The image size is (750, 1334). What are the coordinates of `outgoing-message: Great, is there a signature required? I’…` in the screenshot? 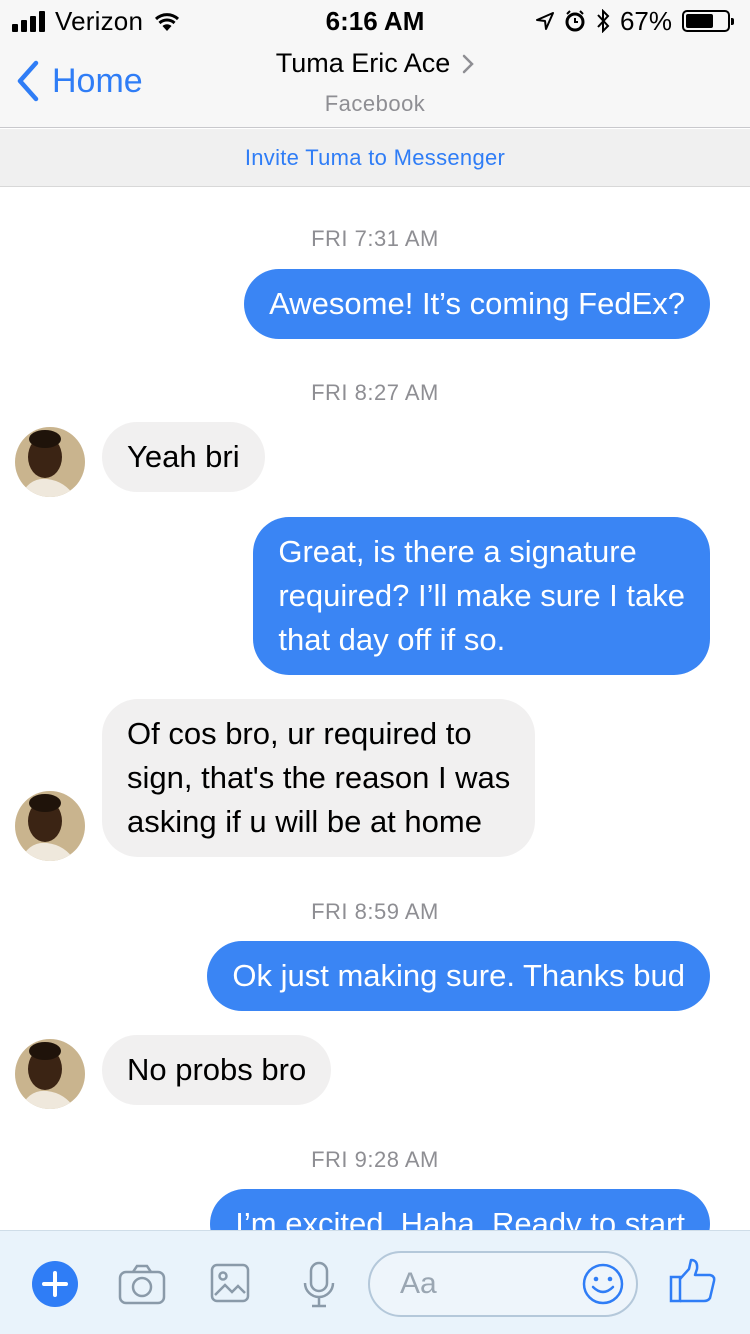 It's located at (481, 596).